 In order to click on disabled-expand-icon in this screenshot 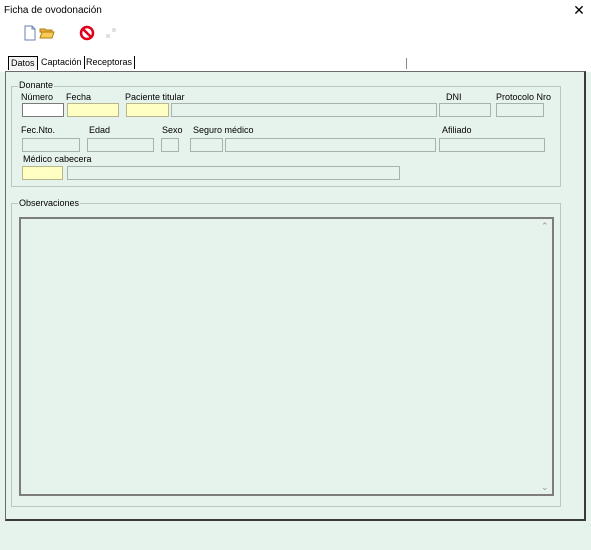, I will do `click(112, 34)`.